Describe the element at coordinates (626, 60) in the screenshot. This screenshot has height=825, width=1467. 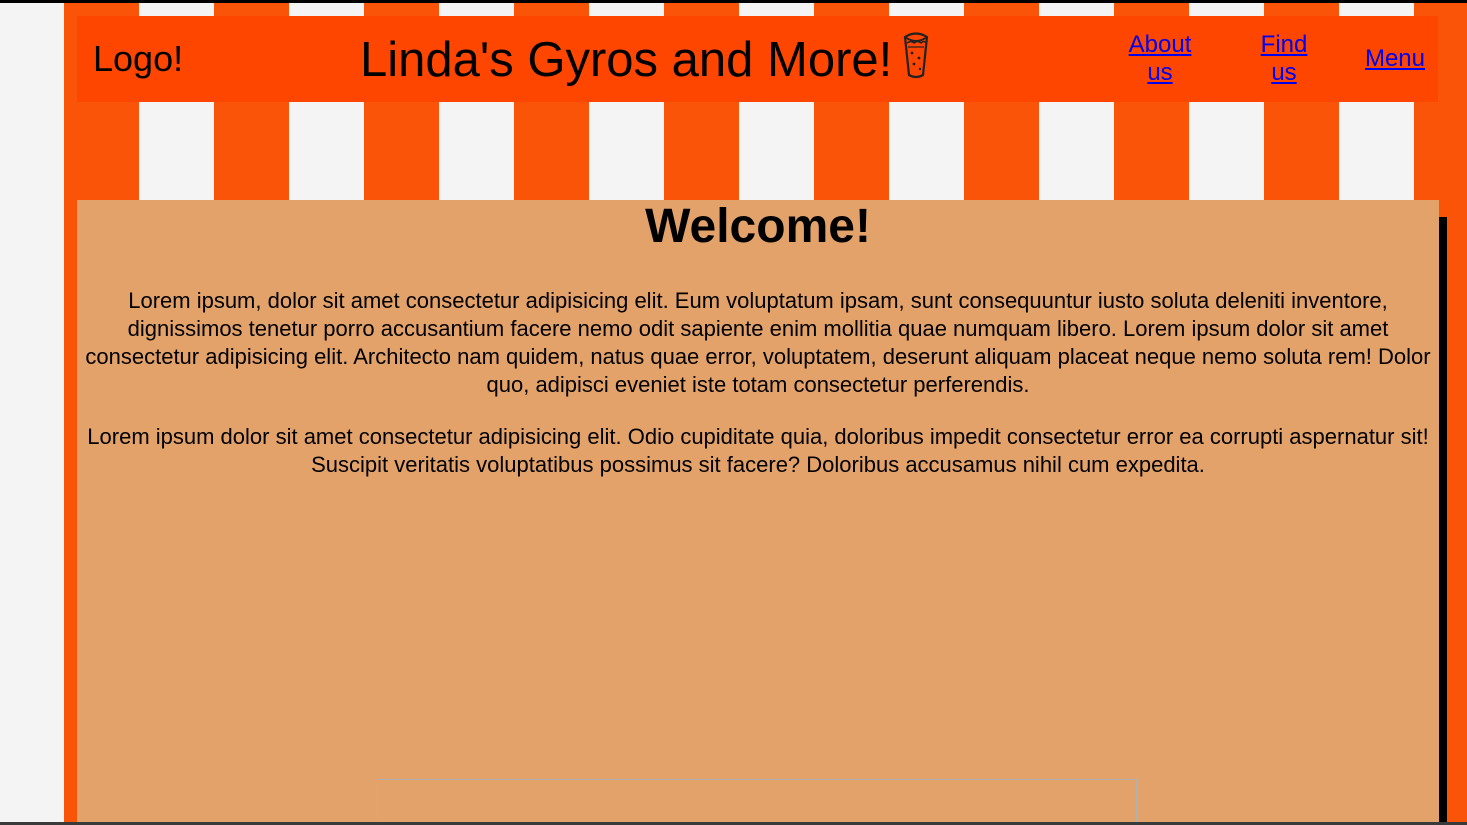
I see `site-title: Linda's Gyros and More!` at that location.